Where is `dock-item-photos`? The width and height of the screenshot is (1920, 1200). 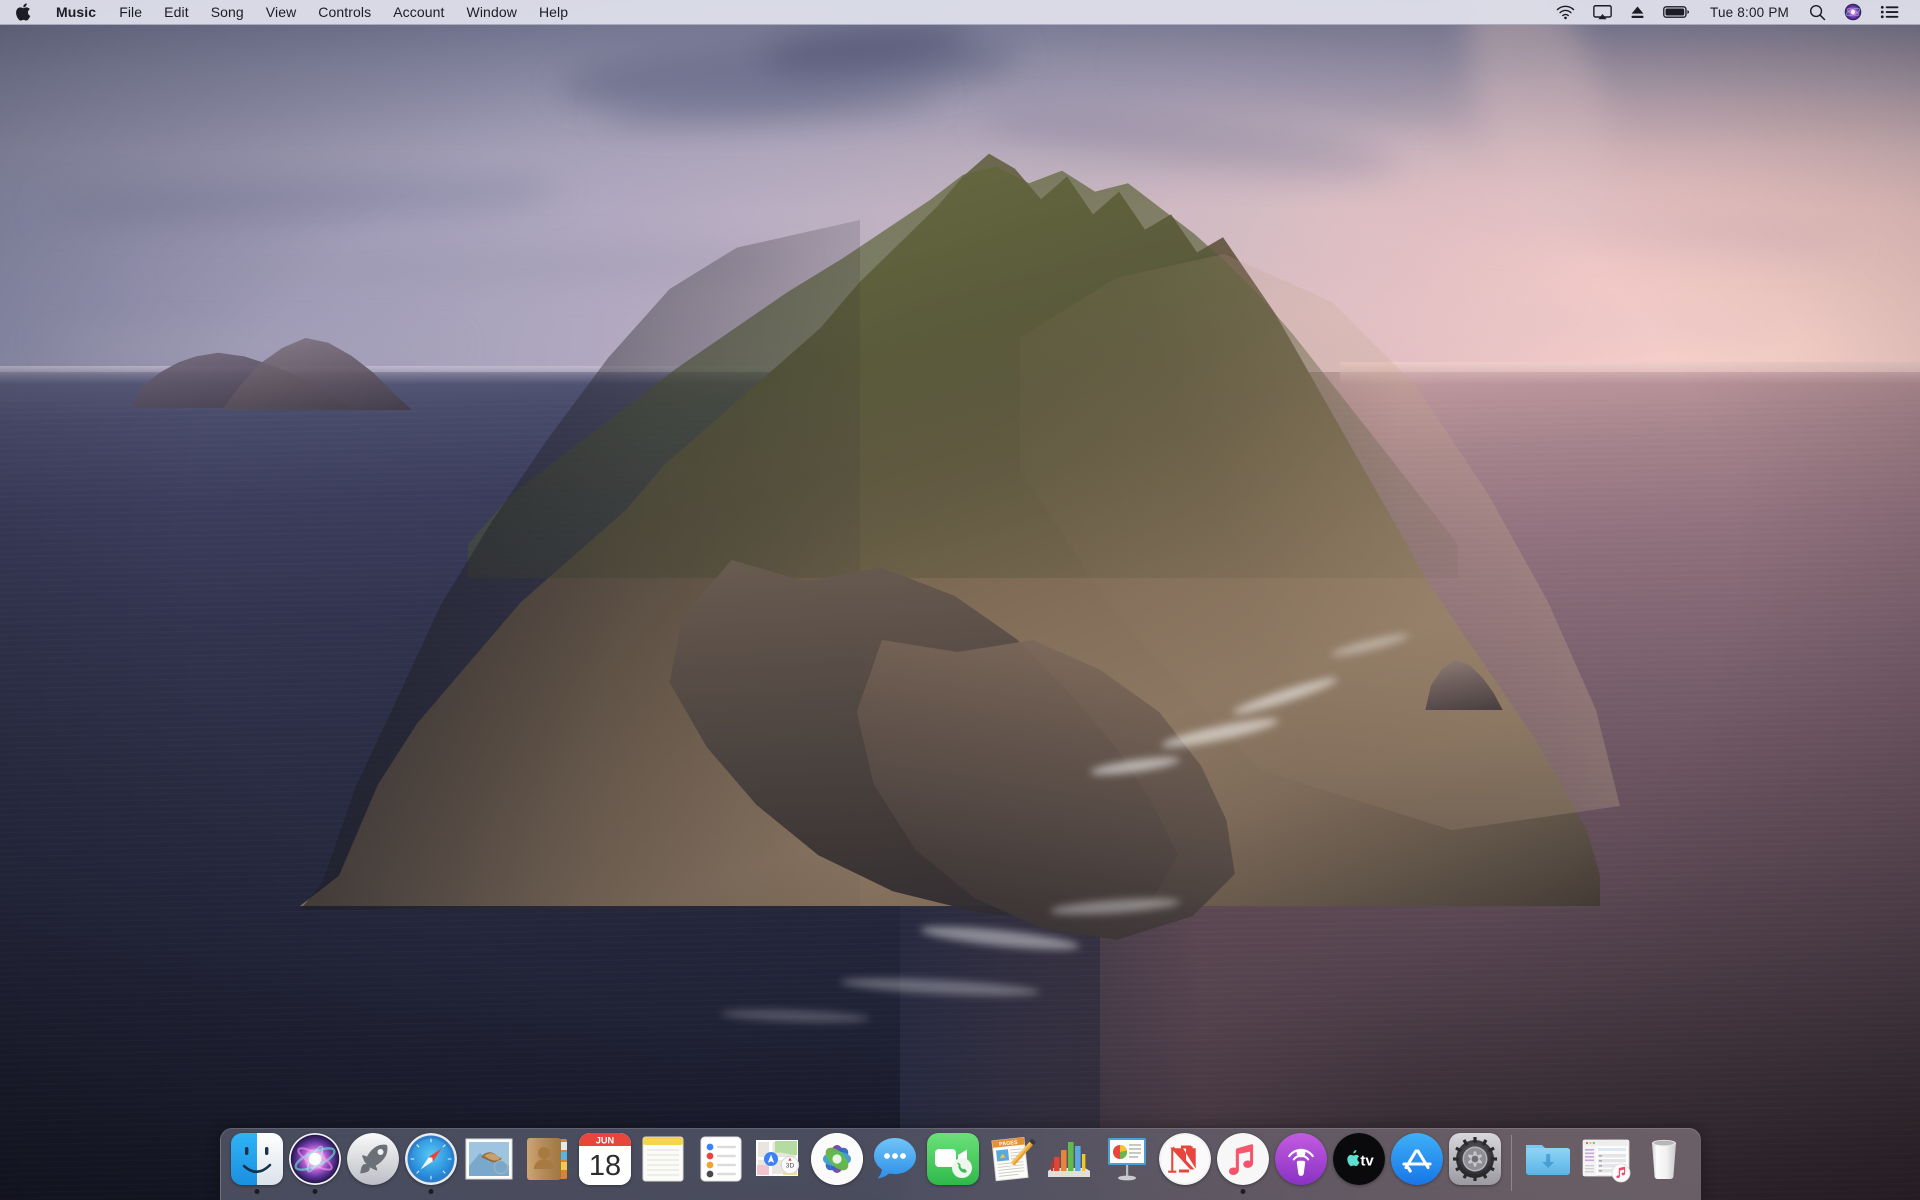
dock-item-photos is located at coordinates (837, 1164).